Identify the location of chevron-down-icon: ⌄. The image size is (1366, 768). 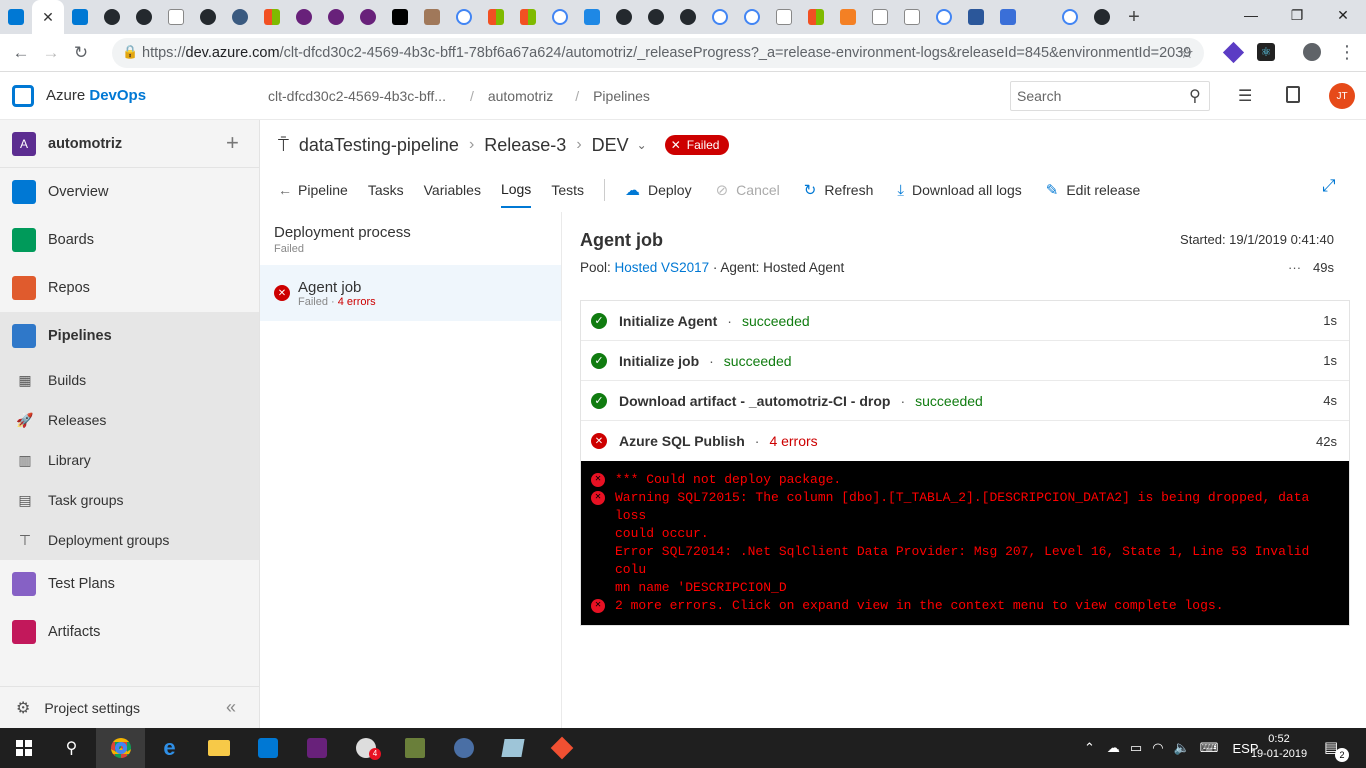
(642, 145).